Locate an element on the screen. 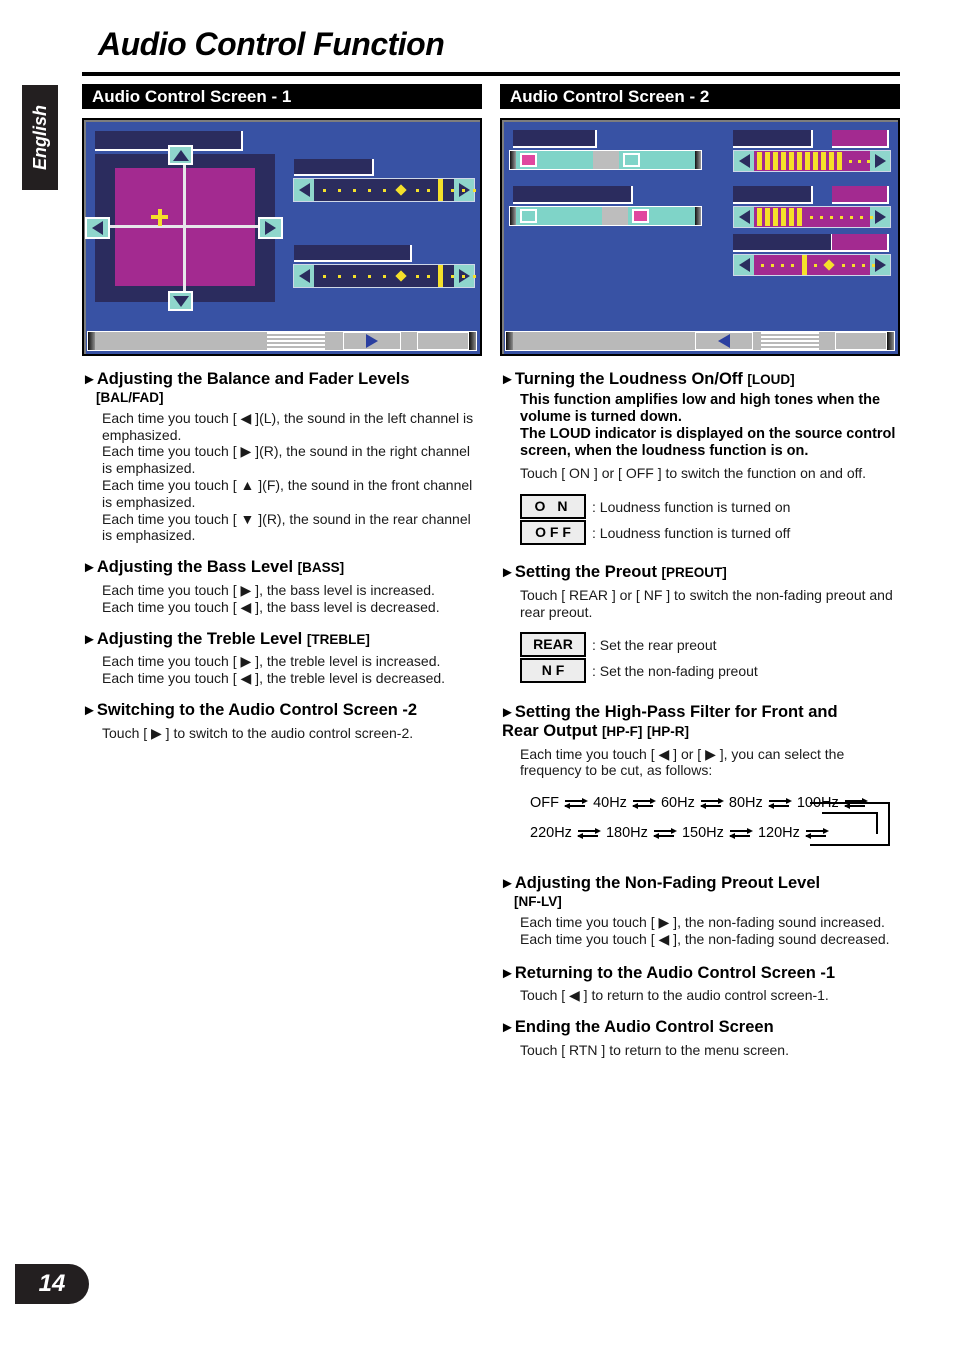 The image size is (954, 1357). hpf-rear-slider-track is located at coordinates (813, 217).